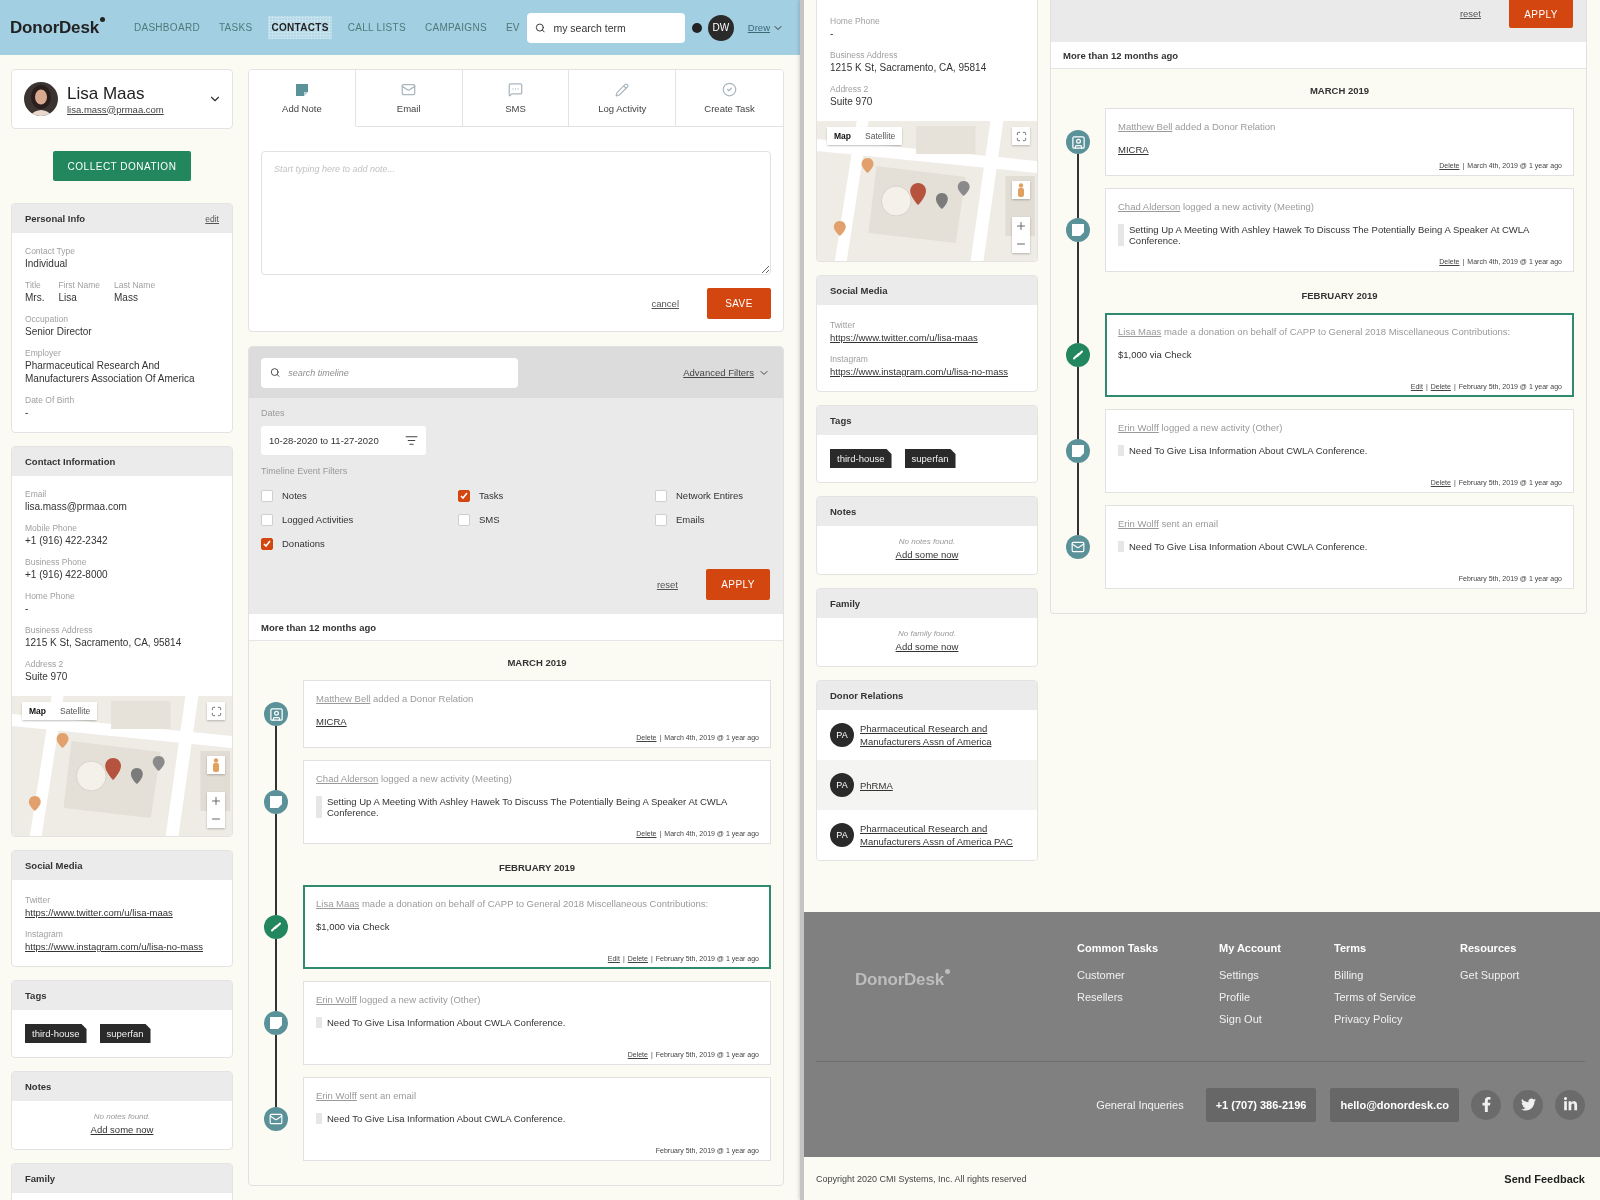 The image size is (1600, 1200). I want to click on user-avatar: DW, so click(720, 27).